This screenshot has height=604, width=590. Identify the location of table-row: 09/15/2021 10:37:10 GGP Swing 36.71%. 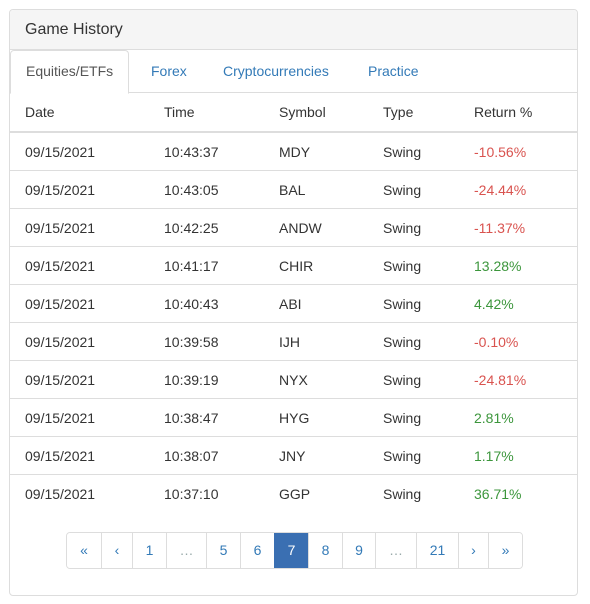
(293, 493).